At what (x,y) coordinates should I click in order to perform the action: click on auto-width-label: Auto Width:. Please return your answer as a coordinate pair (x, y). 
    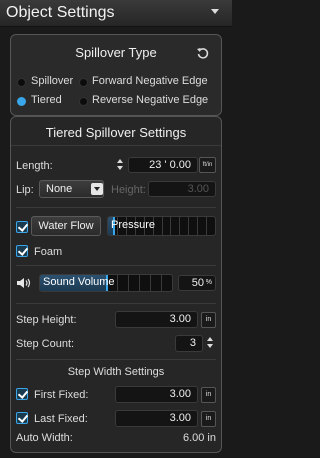
    Looking at the image, I should click on (44, 438).